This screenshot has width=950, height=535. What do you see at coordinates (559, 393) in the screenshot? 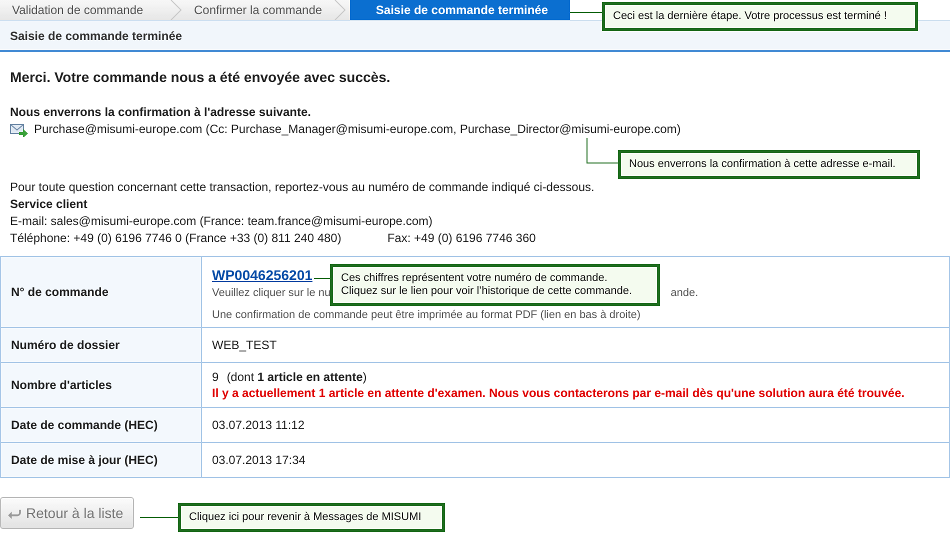
I see `pending-warning: Il y a actuellement 1 article en attente d'examen. Nous vous contacterons par e-mail dès qu'une solution aura été trouvée.` at bounding box center [559, 393].